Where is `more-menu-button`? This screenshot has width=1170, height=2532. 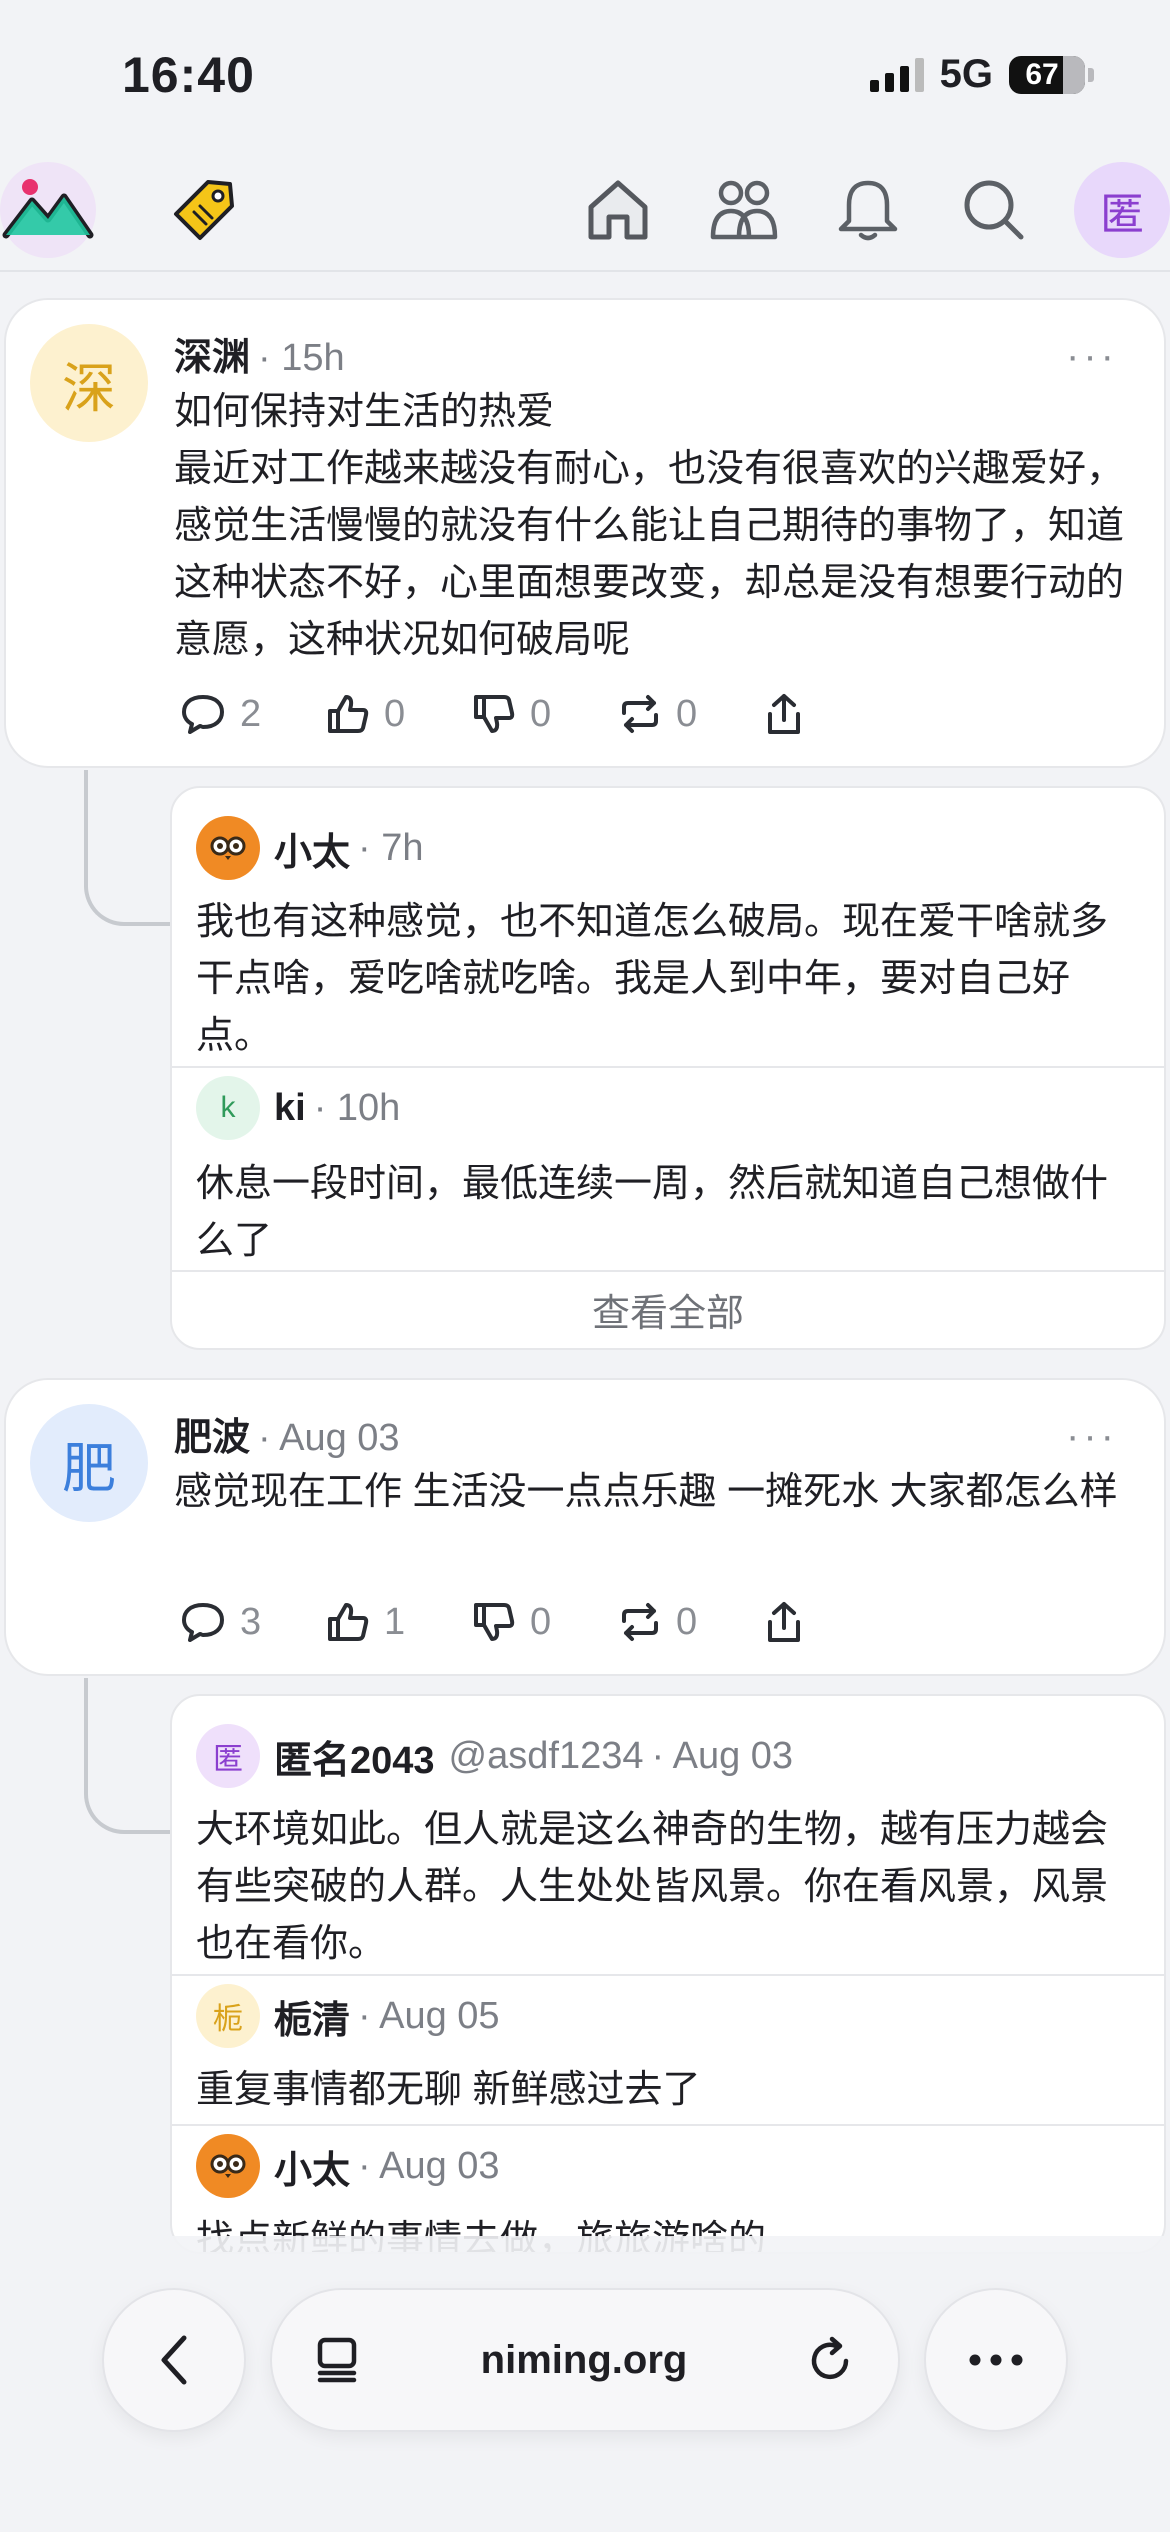
more-menu-button is located at coordinates (996, 2360).